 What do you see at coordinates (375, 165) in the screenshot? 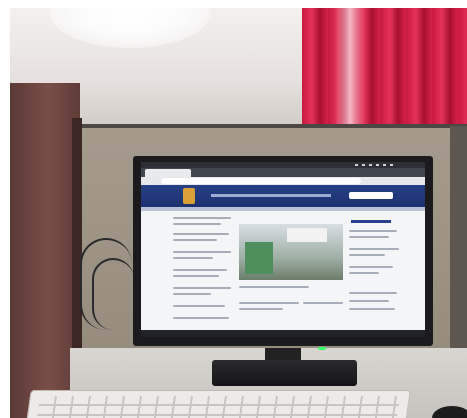
I see `system-tray-icons` at bounding box center [375, 165].